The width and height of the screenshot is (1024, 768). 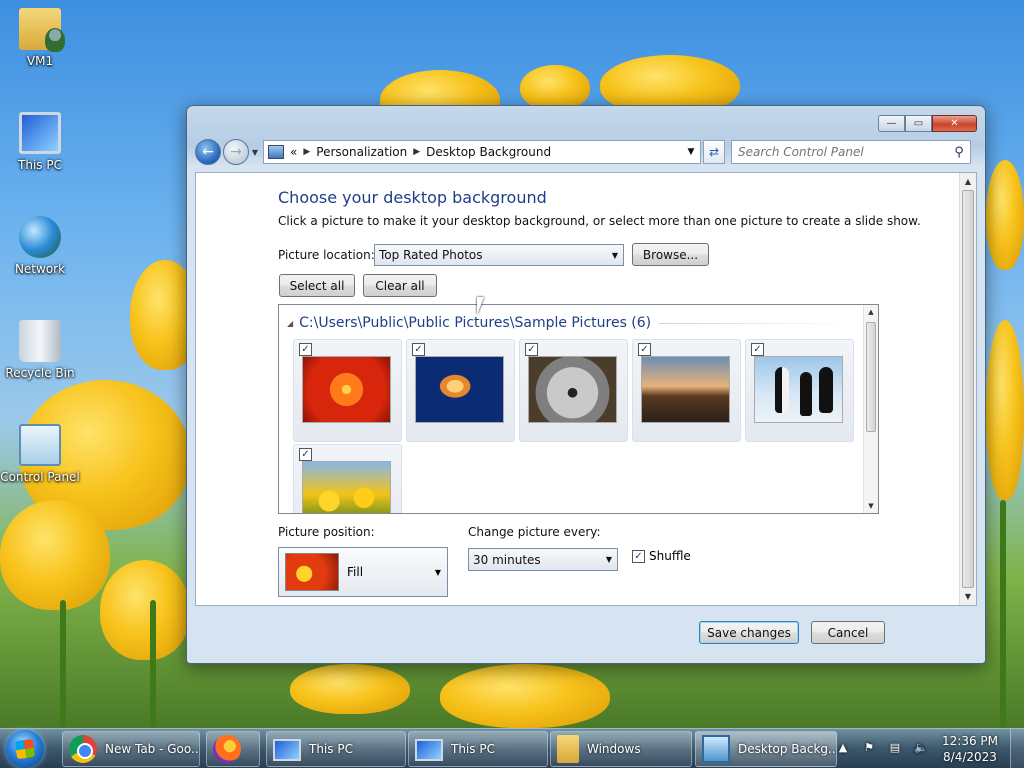 What do you see at coordinates (749, 632) in the screenshot?
I see `save-changes-button: Save changes` at bounding box center [749, 632].